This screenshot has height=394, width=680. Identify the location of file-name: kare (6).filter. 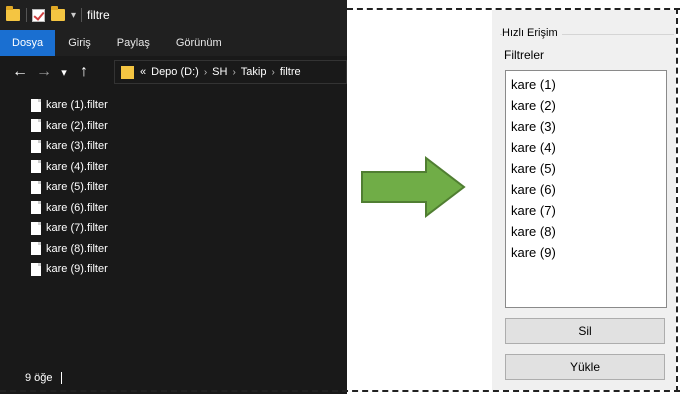
(77, 207).